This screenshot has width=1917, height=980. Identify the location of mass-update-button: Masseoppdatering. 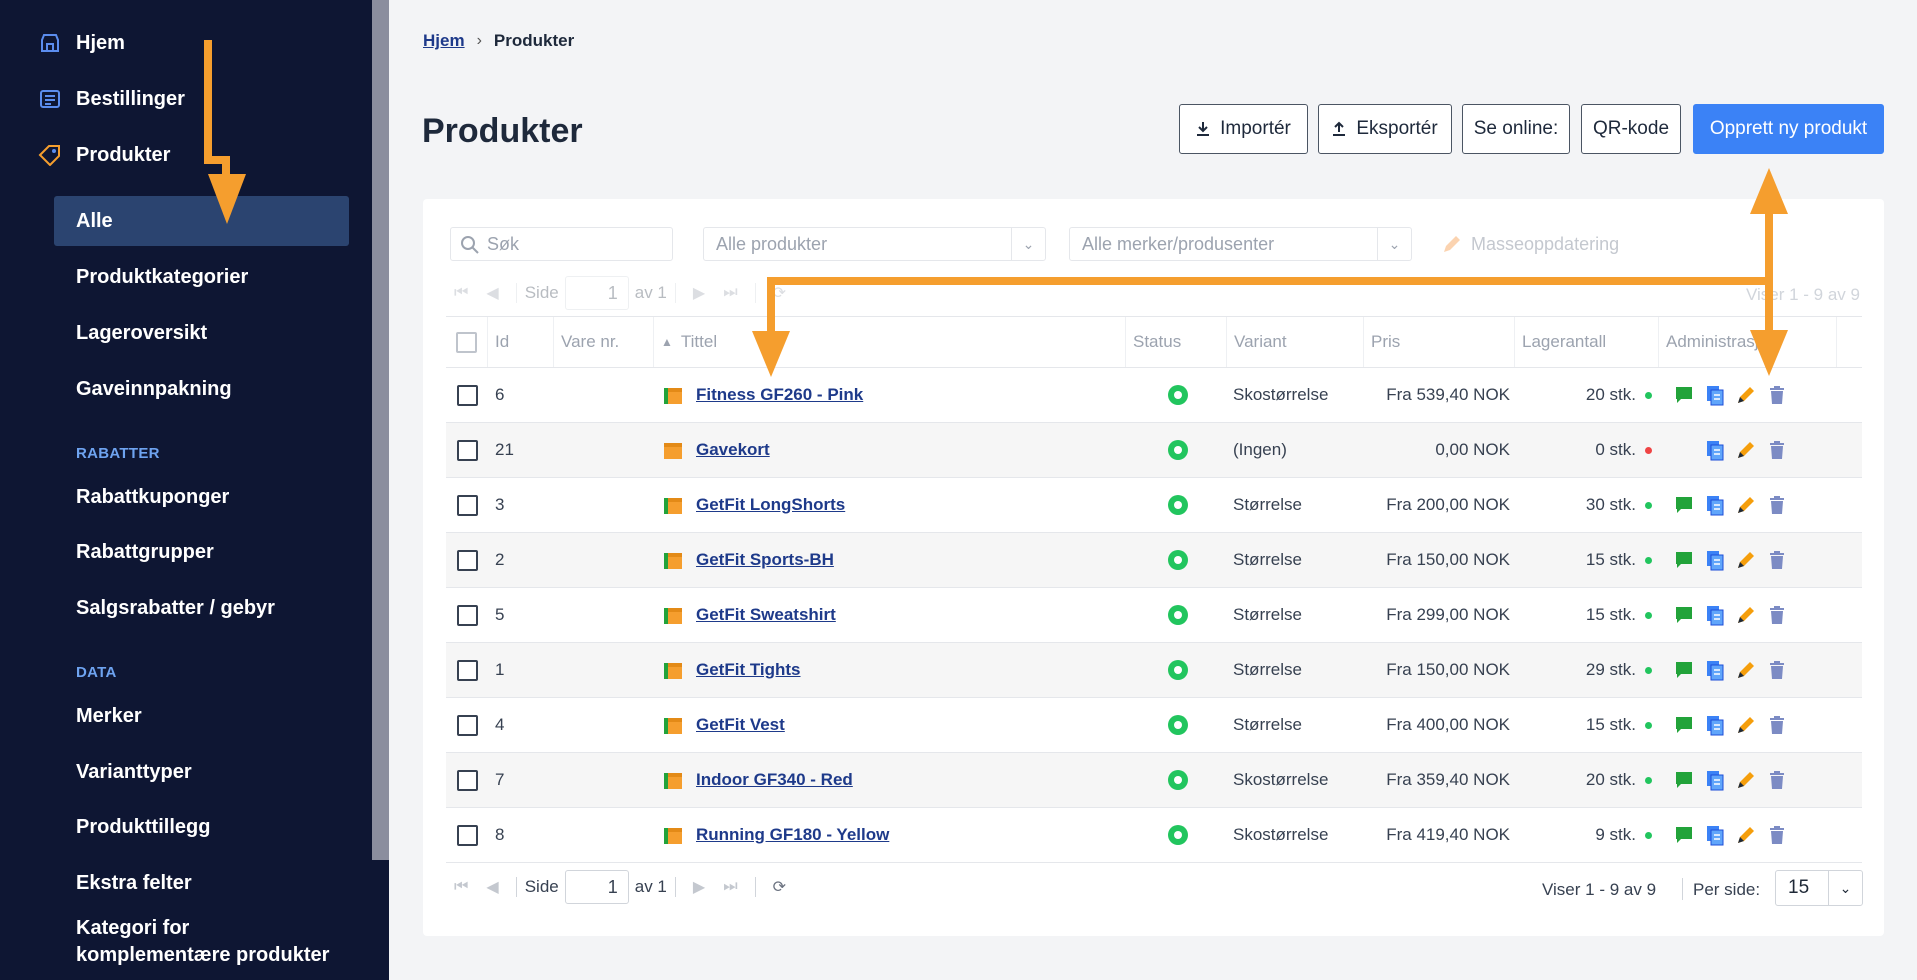
(1530, 244).